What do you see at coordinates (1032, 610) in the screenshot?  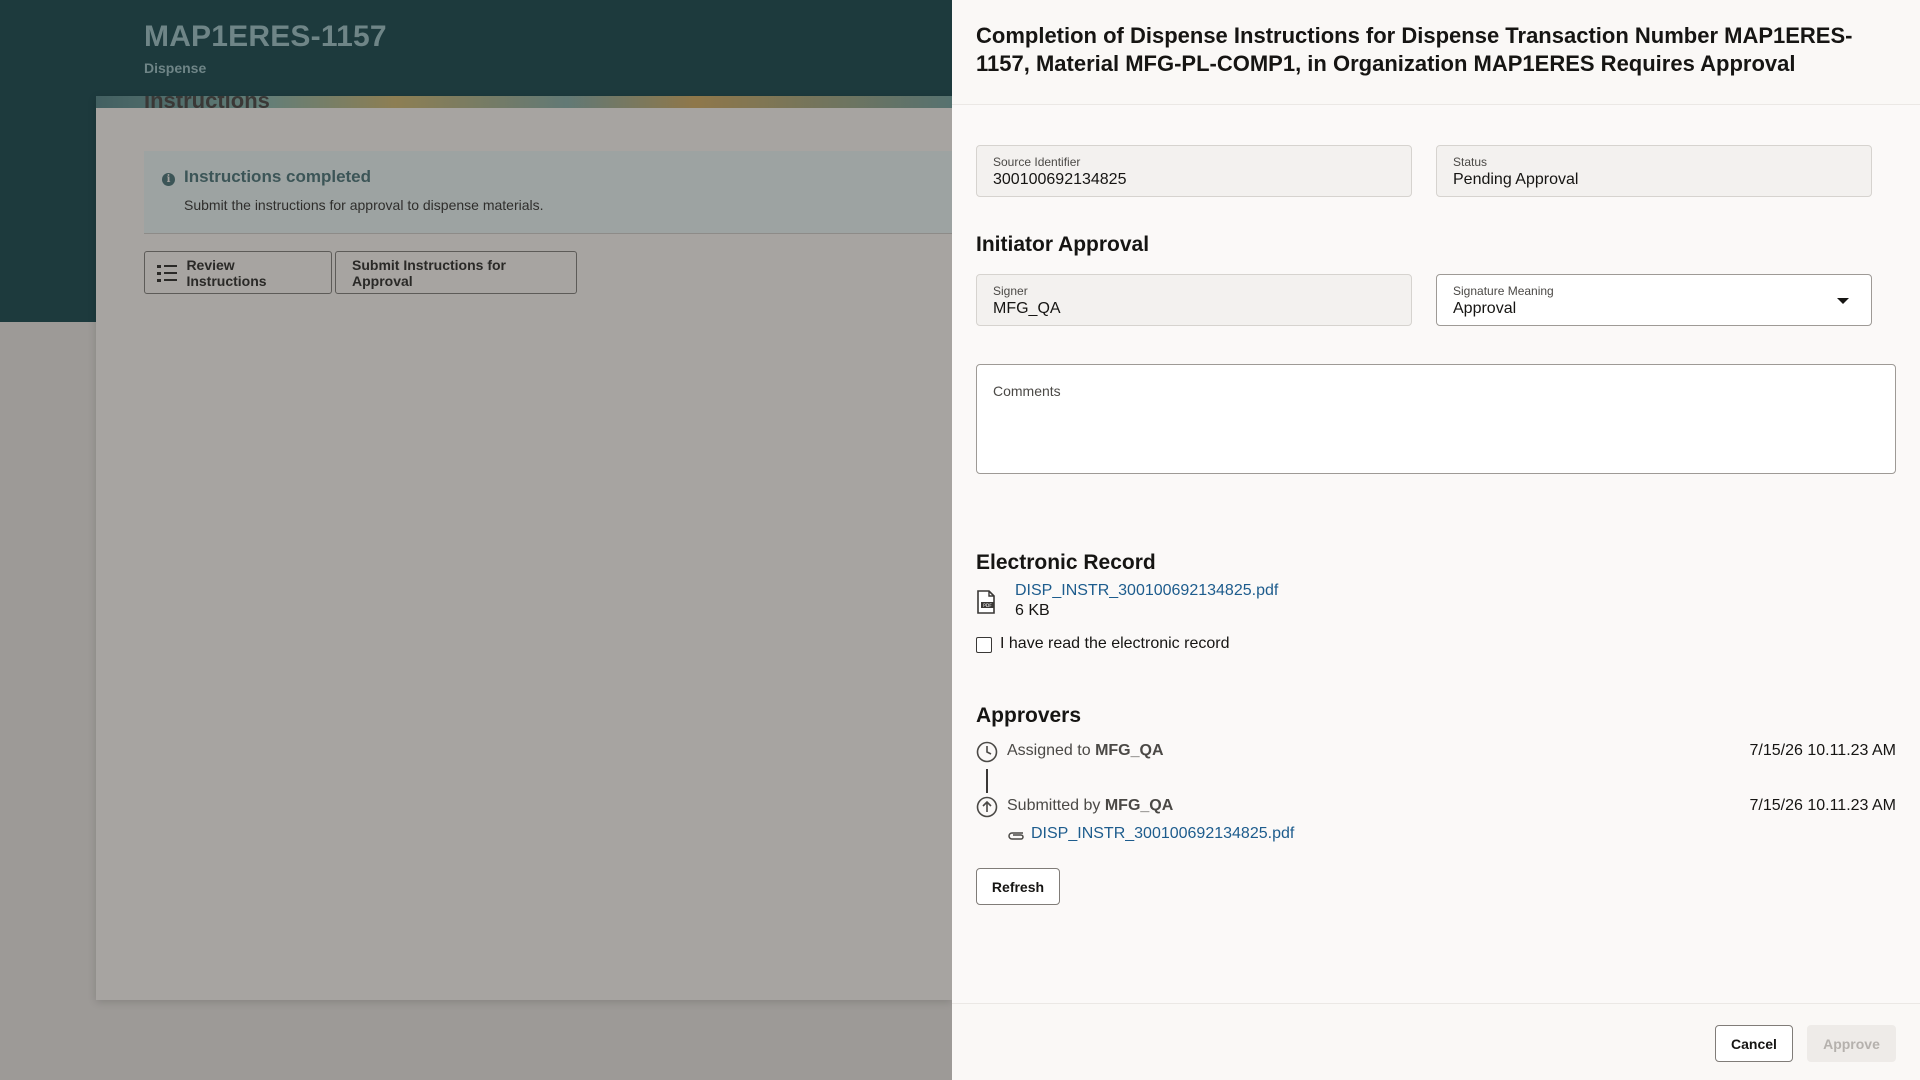 I see `electronic-record-file-size: 6 KB` at bounding box center [1032, 610].